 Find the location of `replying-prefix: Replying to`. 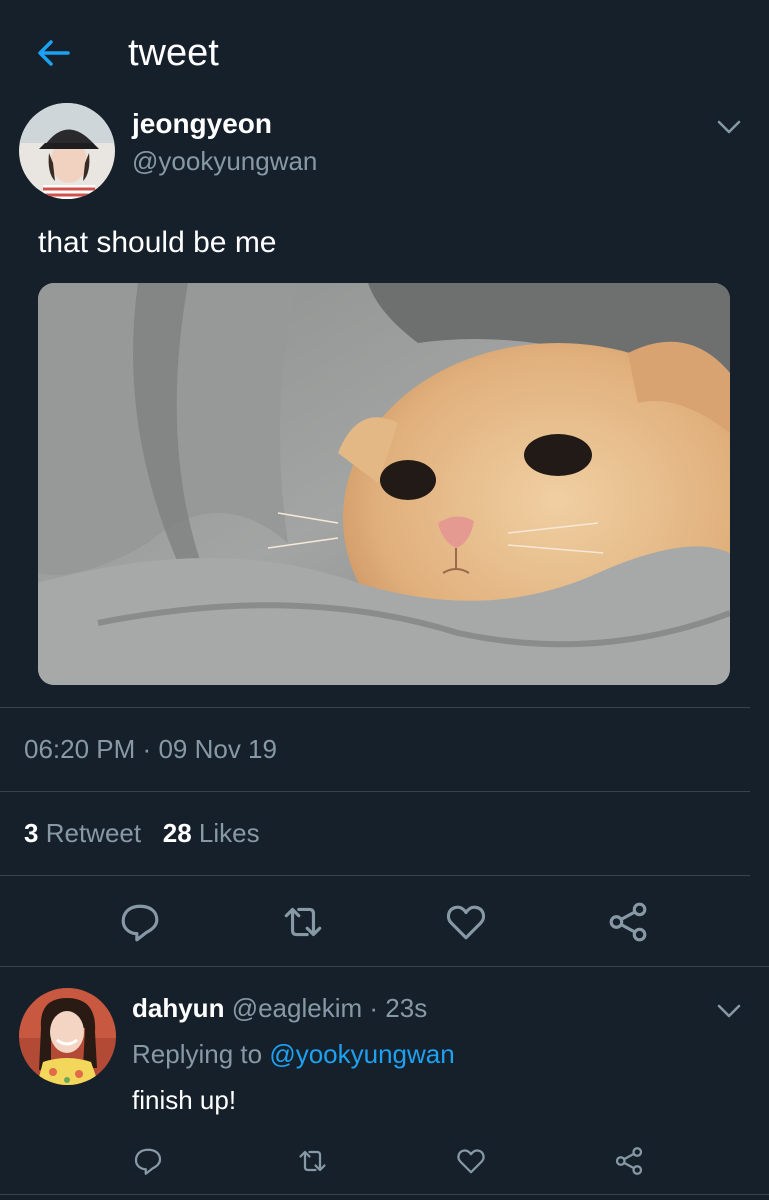

replying-prefix: Replying to is located at coordinates (197, 1054).